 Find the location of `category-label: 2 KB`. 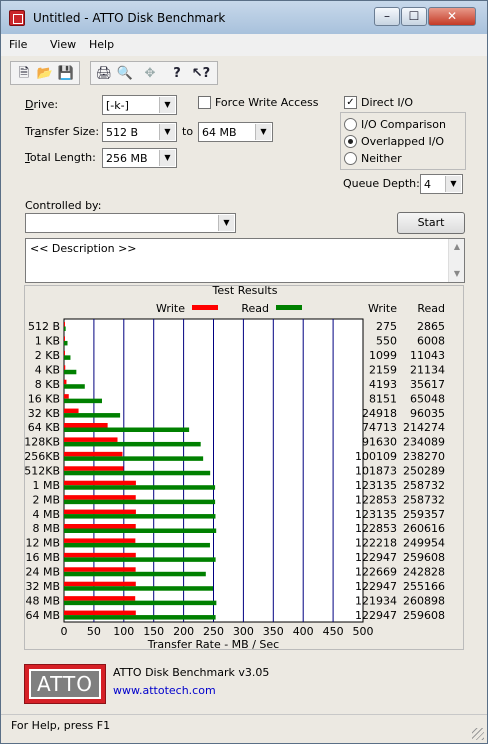

category-label: 2 KB is located at coordinates (47, 355).